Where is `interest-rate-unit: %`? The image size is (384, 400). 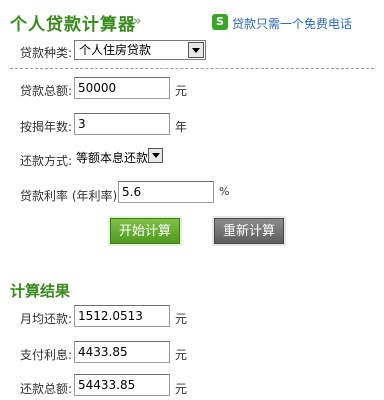 interest-rate-unit: % is located at coordinates (224, 191).